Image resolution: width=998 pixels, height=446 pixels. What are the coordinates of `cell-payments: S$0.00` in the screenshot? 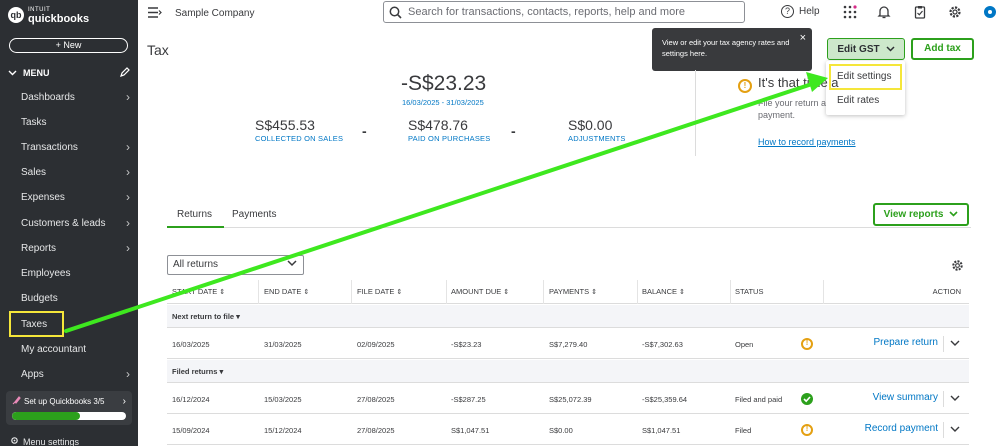 It's located at (561, 430).